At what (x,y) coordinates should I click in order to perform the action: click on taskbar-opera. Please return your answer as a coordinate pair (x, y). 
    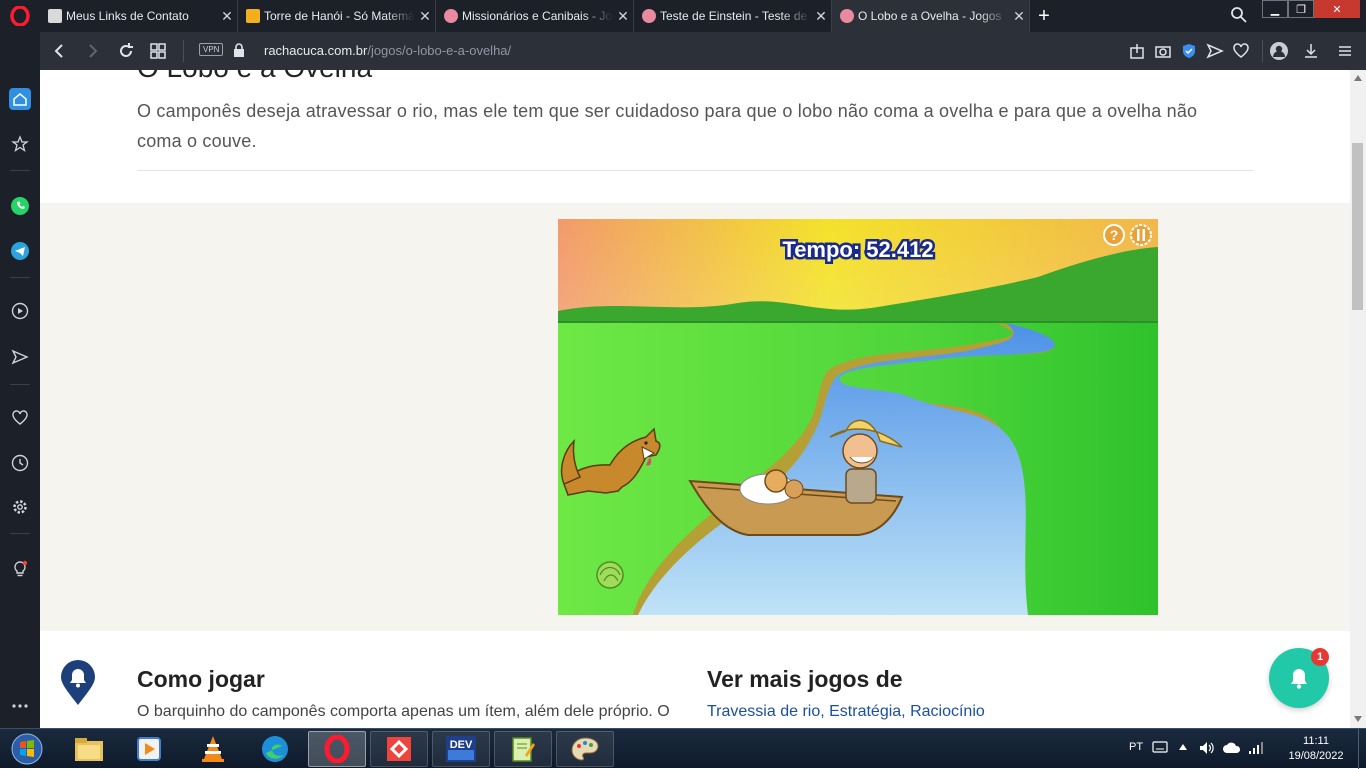
    Looking at the image, I should click on (337, 749).